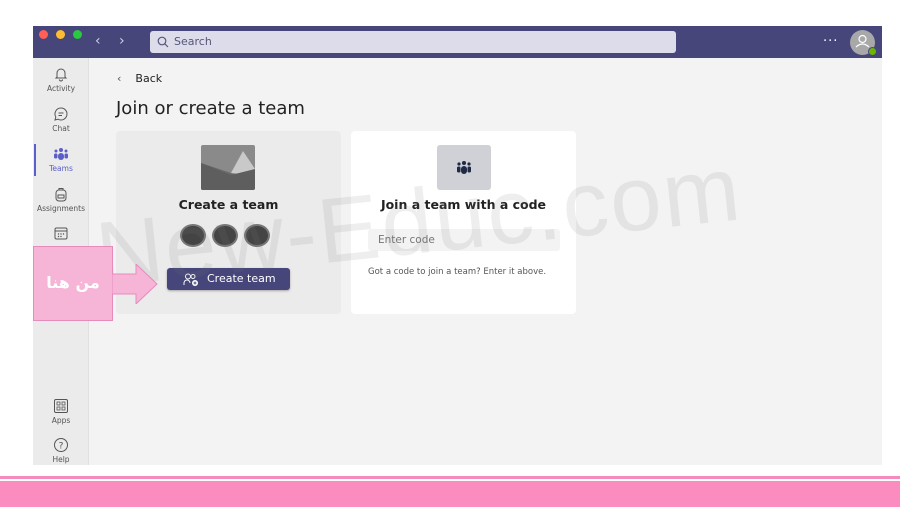 The width and height of the screenshot is (900, 507). I want to click on footer-divider, so click(450, 477).